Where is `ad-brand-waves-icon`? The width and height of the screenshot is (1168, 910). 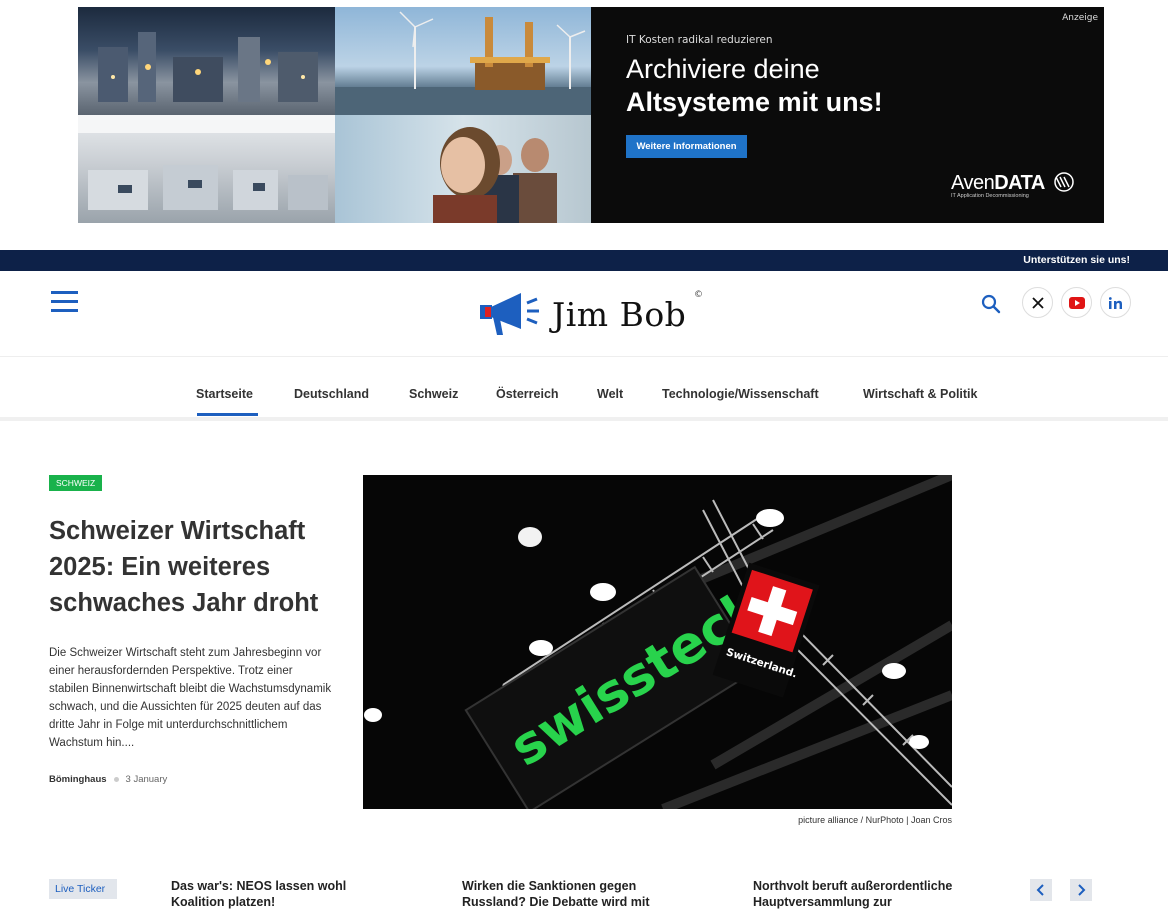
ad-brand-waves-icon is located at coordinates (1064, 182).